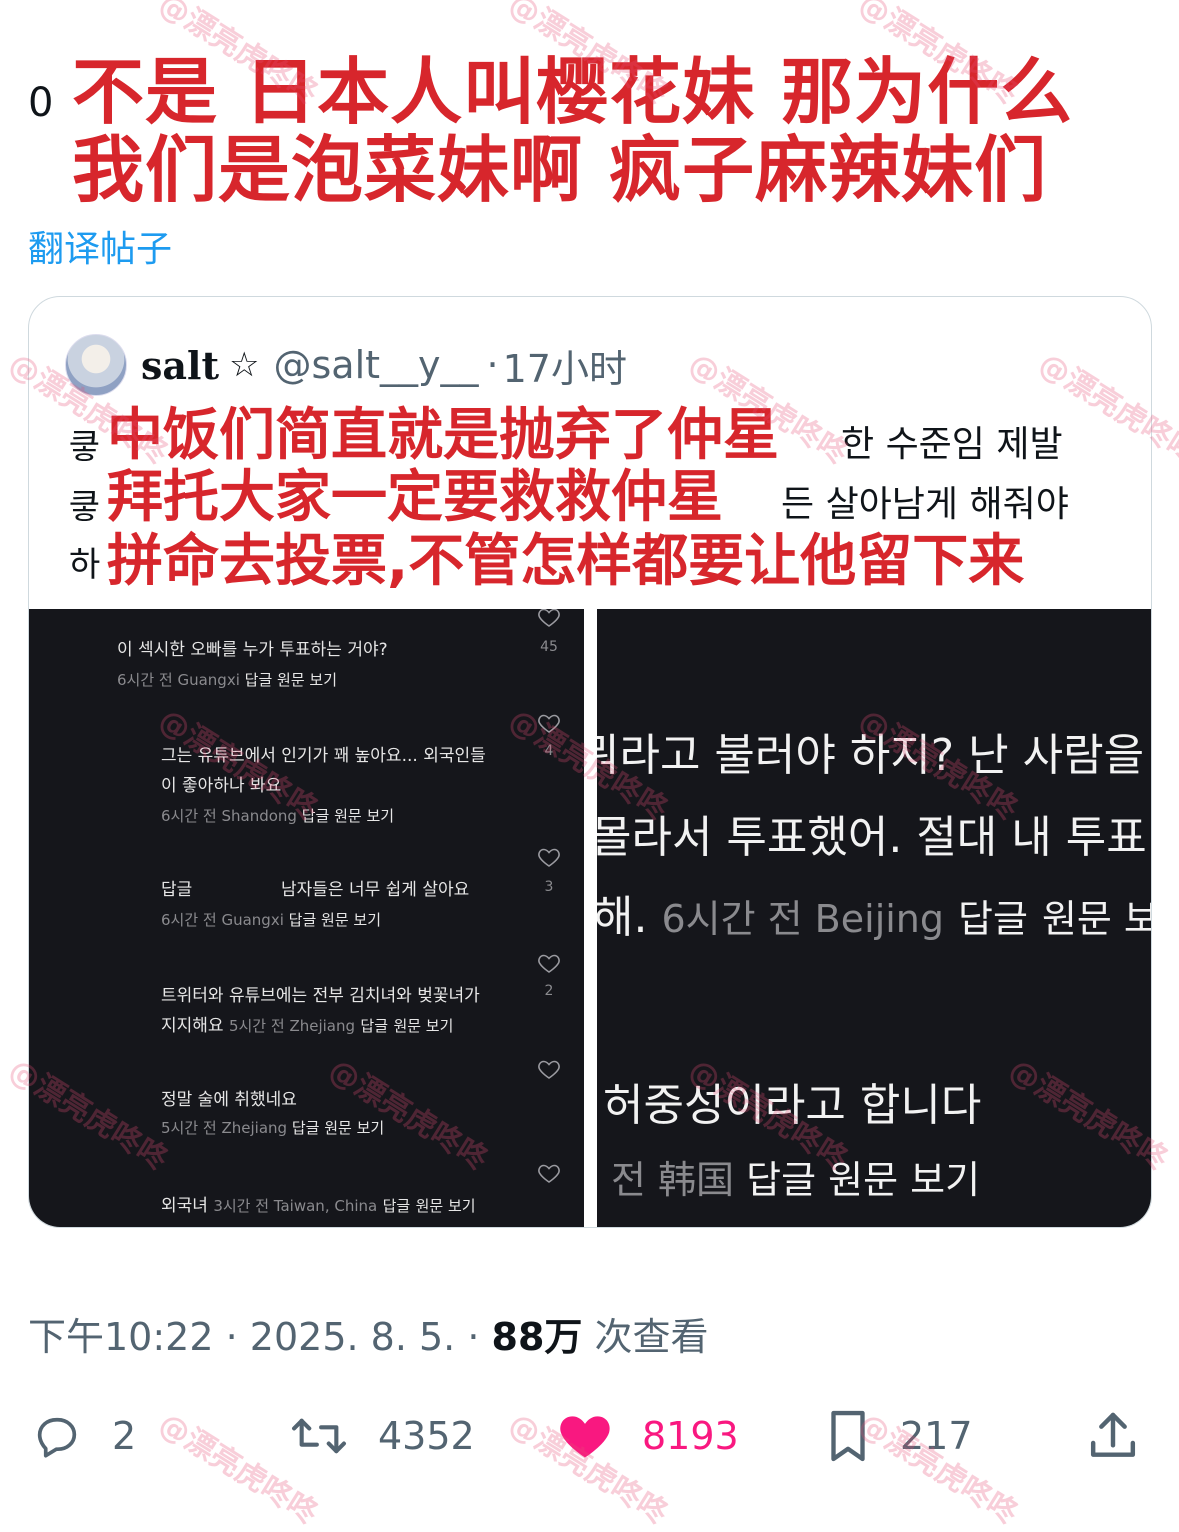 This screenshot has width=1179, height=1532. What do you see at coordinates (229, 816) in the screenshot?
I see `comment-time-location: 6시간 전 Shandong` at bounding box center [229, 816].